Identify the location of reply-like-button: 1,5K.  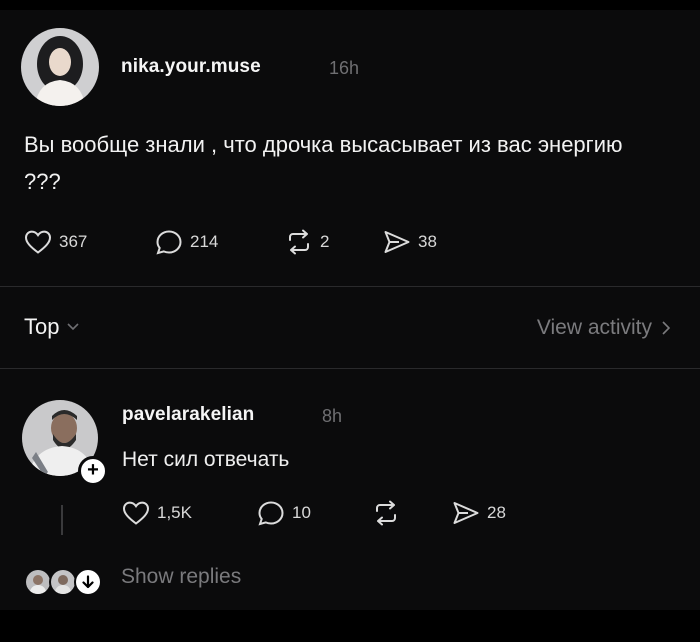
(157, 513).